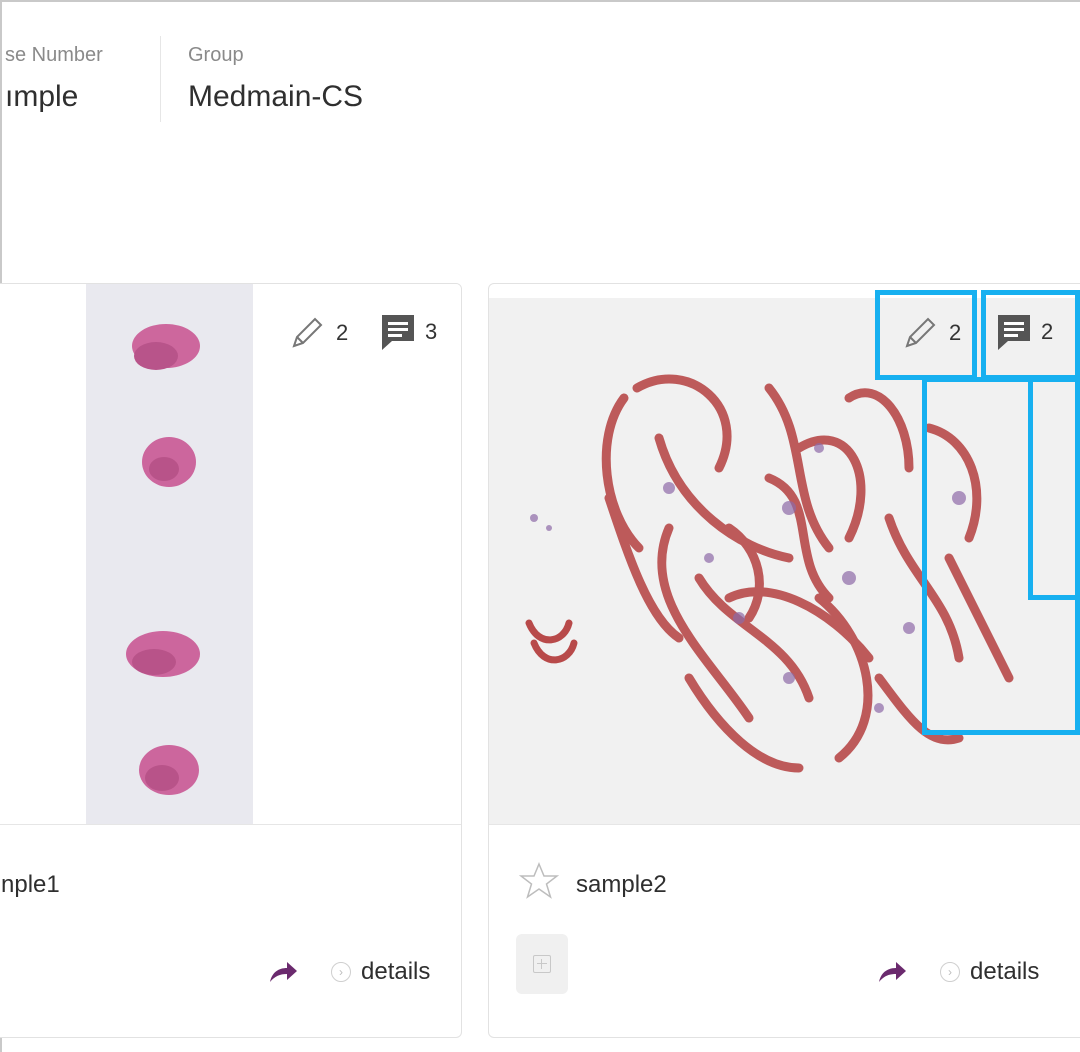  I want to click on comment-count: 3, so click(431, 331).